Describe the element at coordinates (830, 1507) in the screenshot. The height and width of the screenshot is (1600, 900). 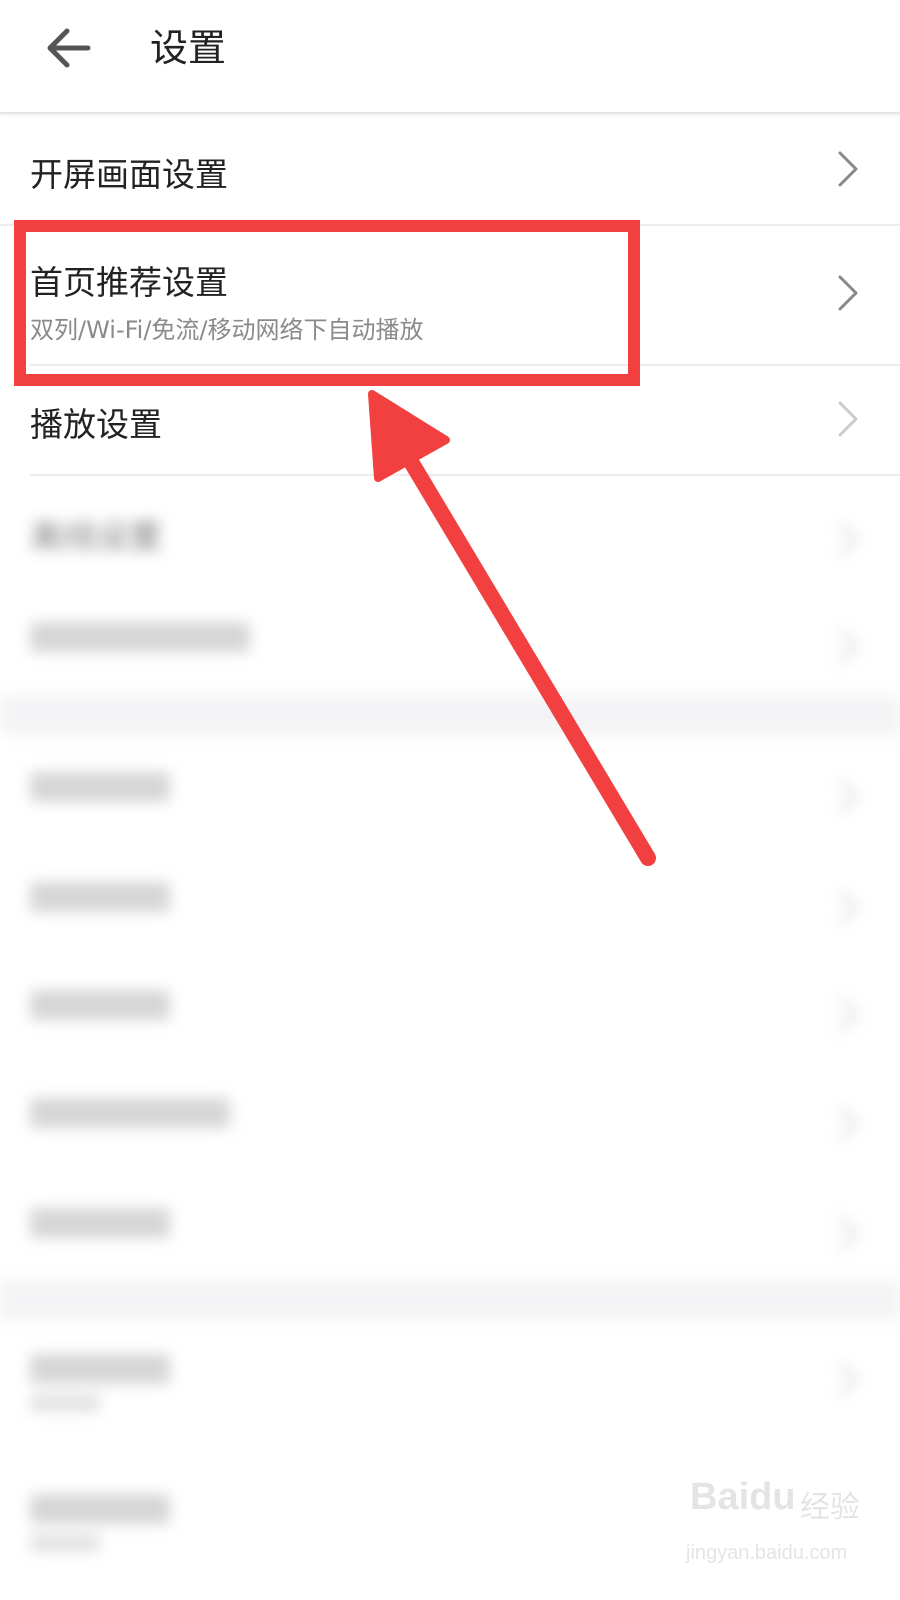
I see `watermark-cn: 经验` at that location.